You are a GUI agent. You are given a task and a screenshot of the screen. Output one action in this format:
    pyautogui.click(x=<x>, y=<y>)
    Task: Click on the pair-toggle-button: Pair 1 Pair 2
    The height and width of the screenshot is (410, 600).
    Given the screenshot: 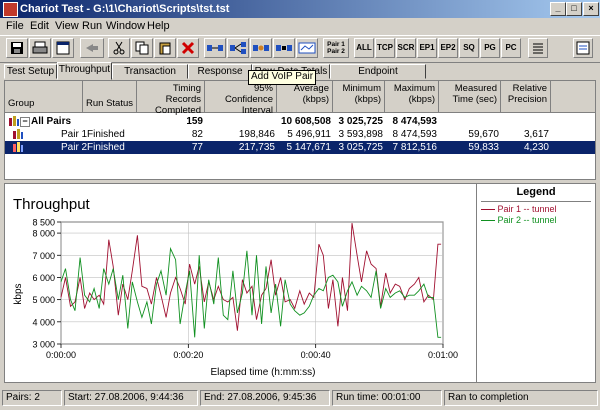 What is the action you would take?
    pyautogui.click(x=336, y=48)
    